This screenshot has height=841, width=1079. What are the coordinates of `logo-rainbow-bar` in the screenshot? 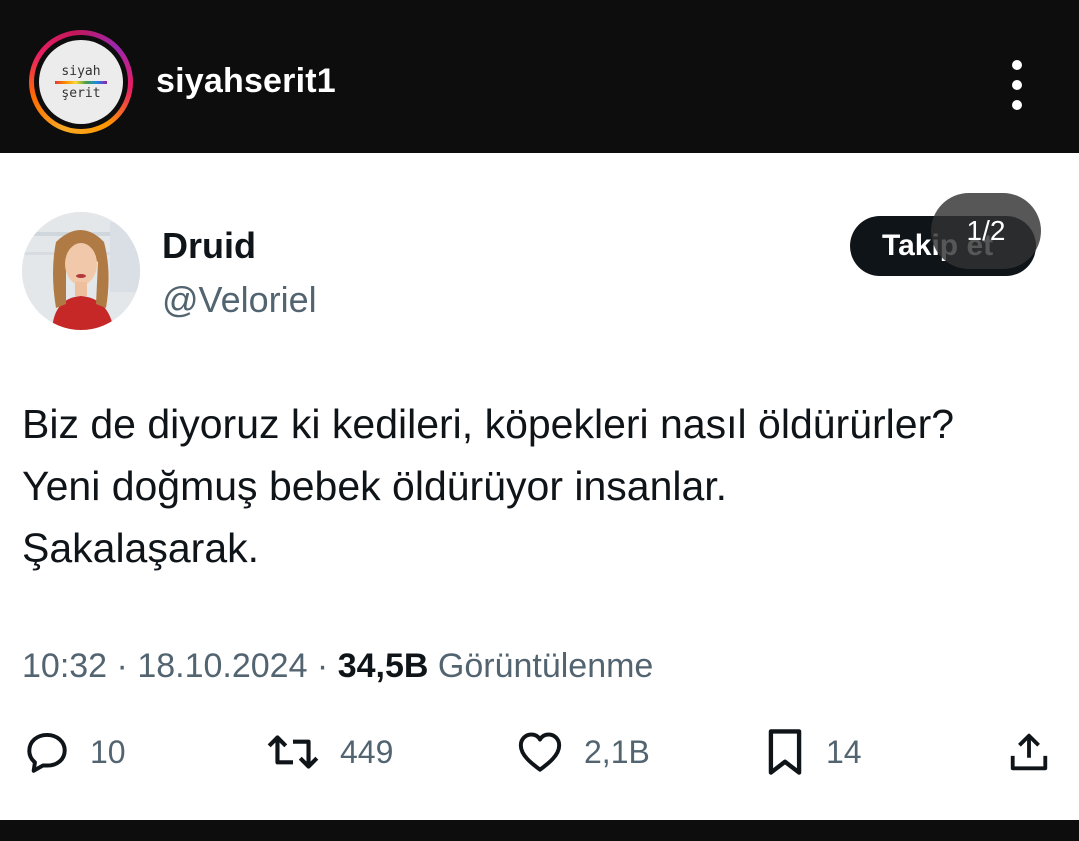 It's located at (81, 82).